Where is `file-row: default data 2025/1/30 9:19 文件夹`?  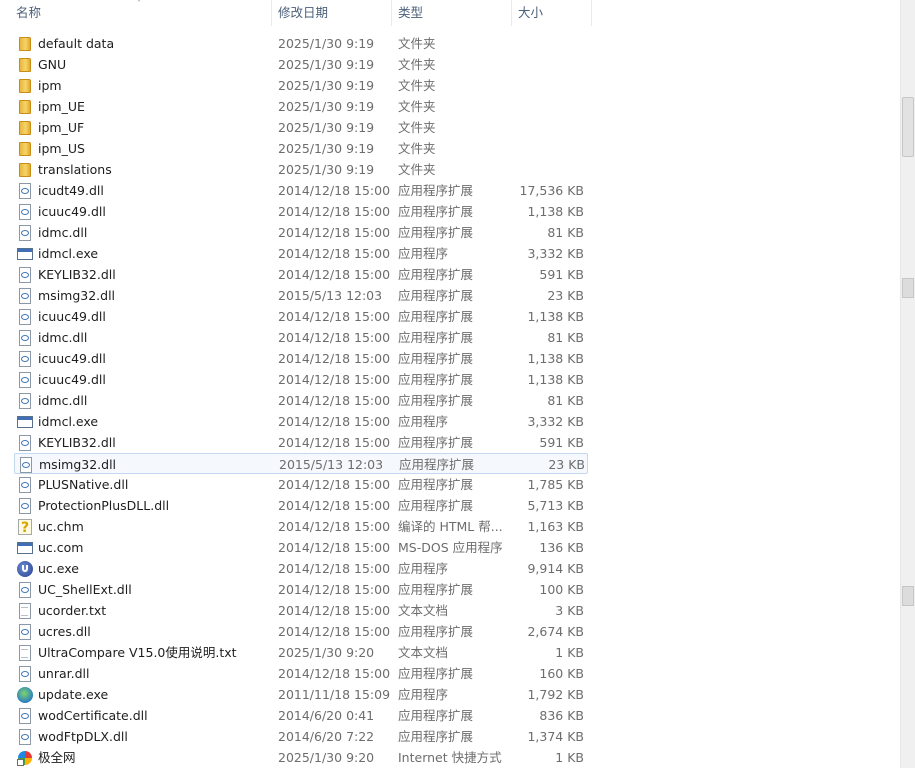
file-row: default data 2025/1/30 9:19 文件夹 is located at coordinates (301, 43).